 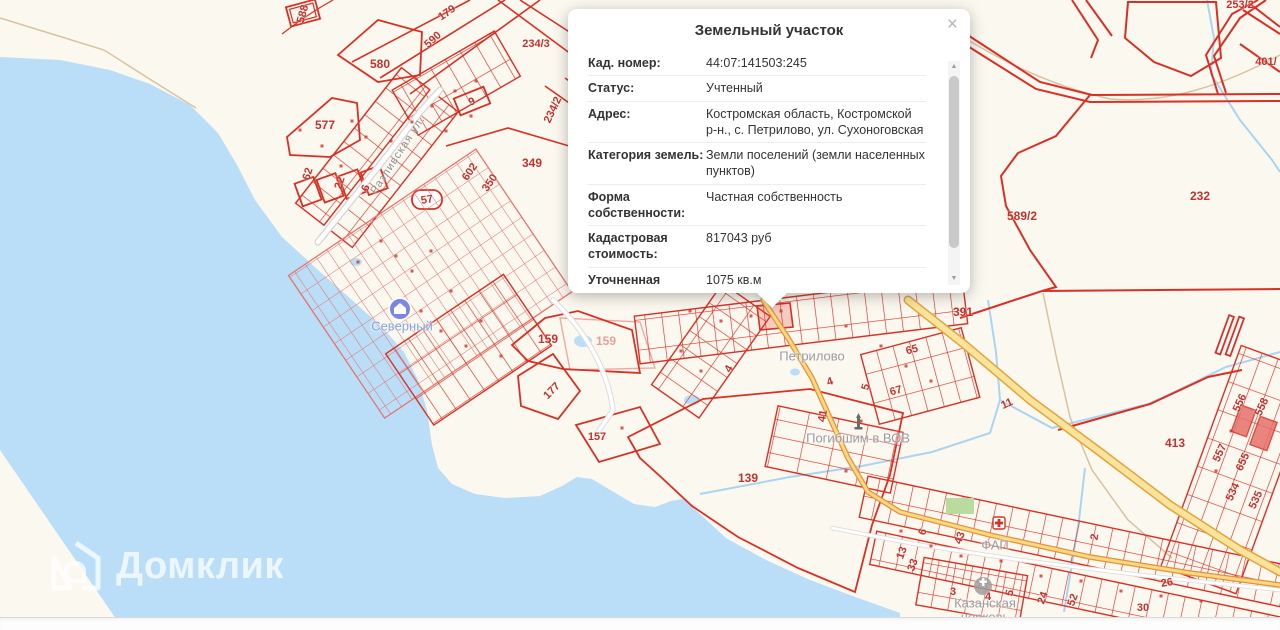 I want to click on medical-point-icon, so click(x=999, y=523).